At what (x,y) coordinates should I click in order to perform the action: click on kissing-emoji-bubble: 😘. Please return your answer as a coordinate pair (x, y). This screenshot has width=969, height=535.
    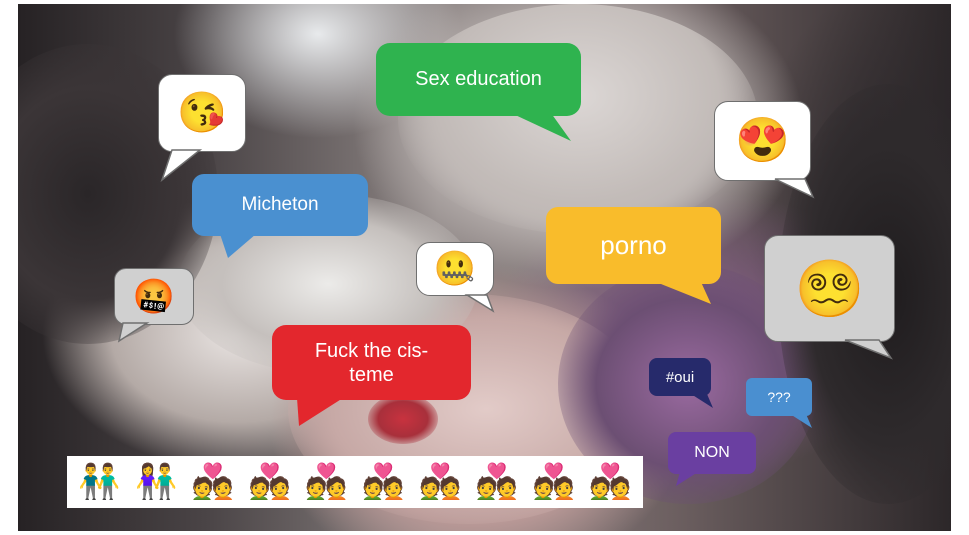
    Looking at the image, I should click on (202, 128).